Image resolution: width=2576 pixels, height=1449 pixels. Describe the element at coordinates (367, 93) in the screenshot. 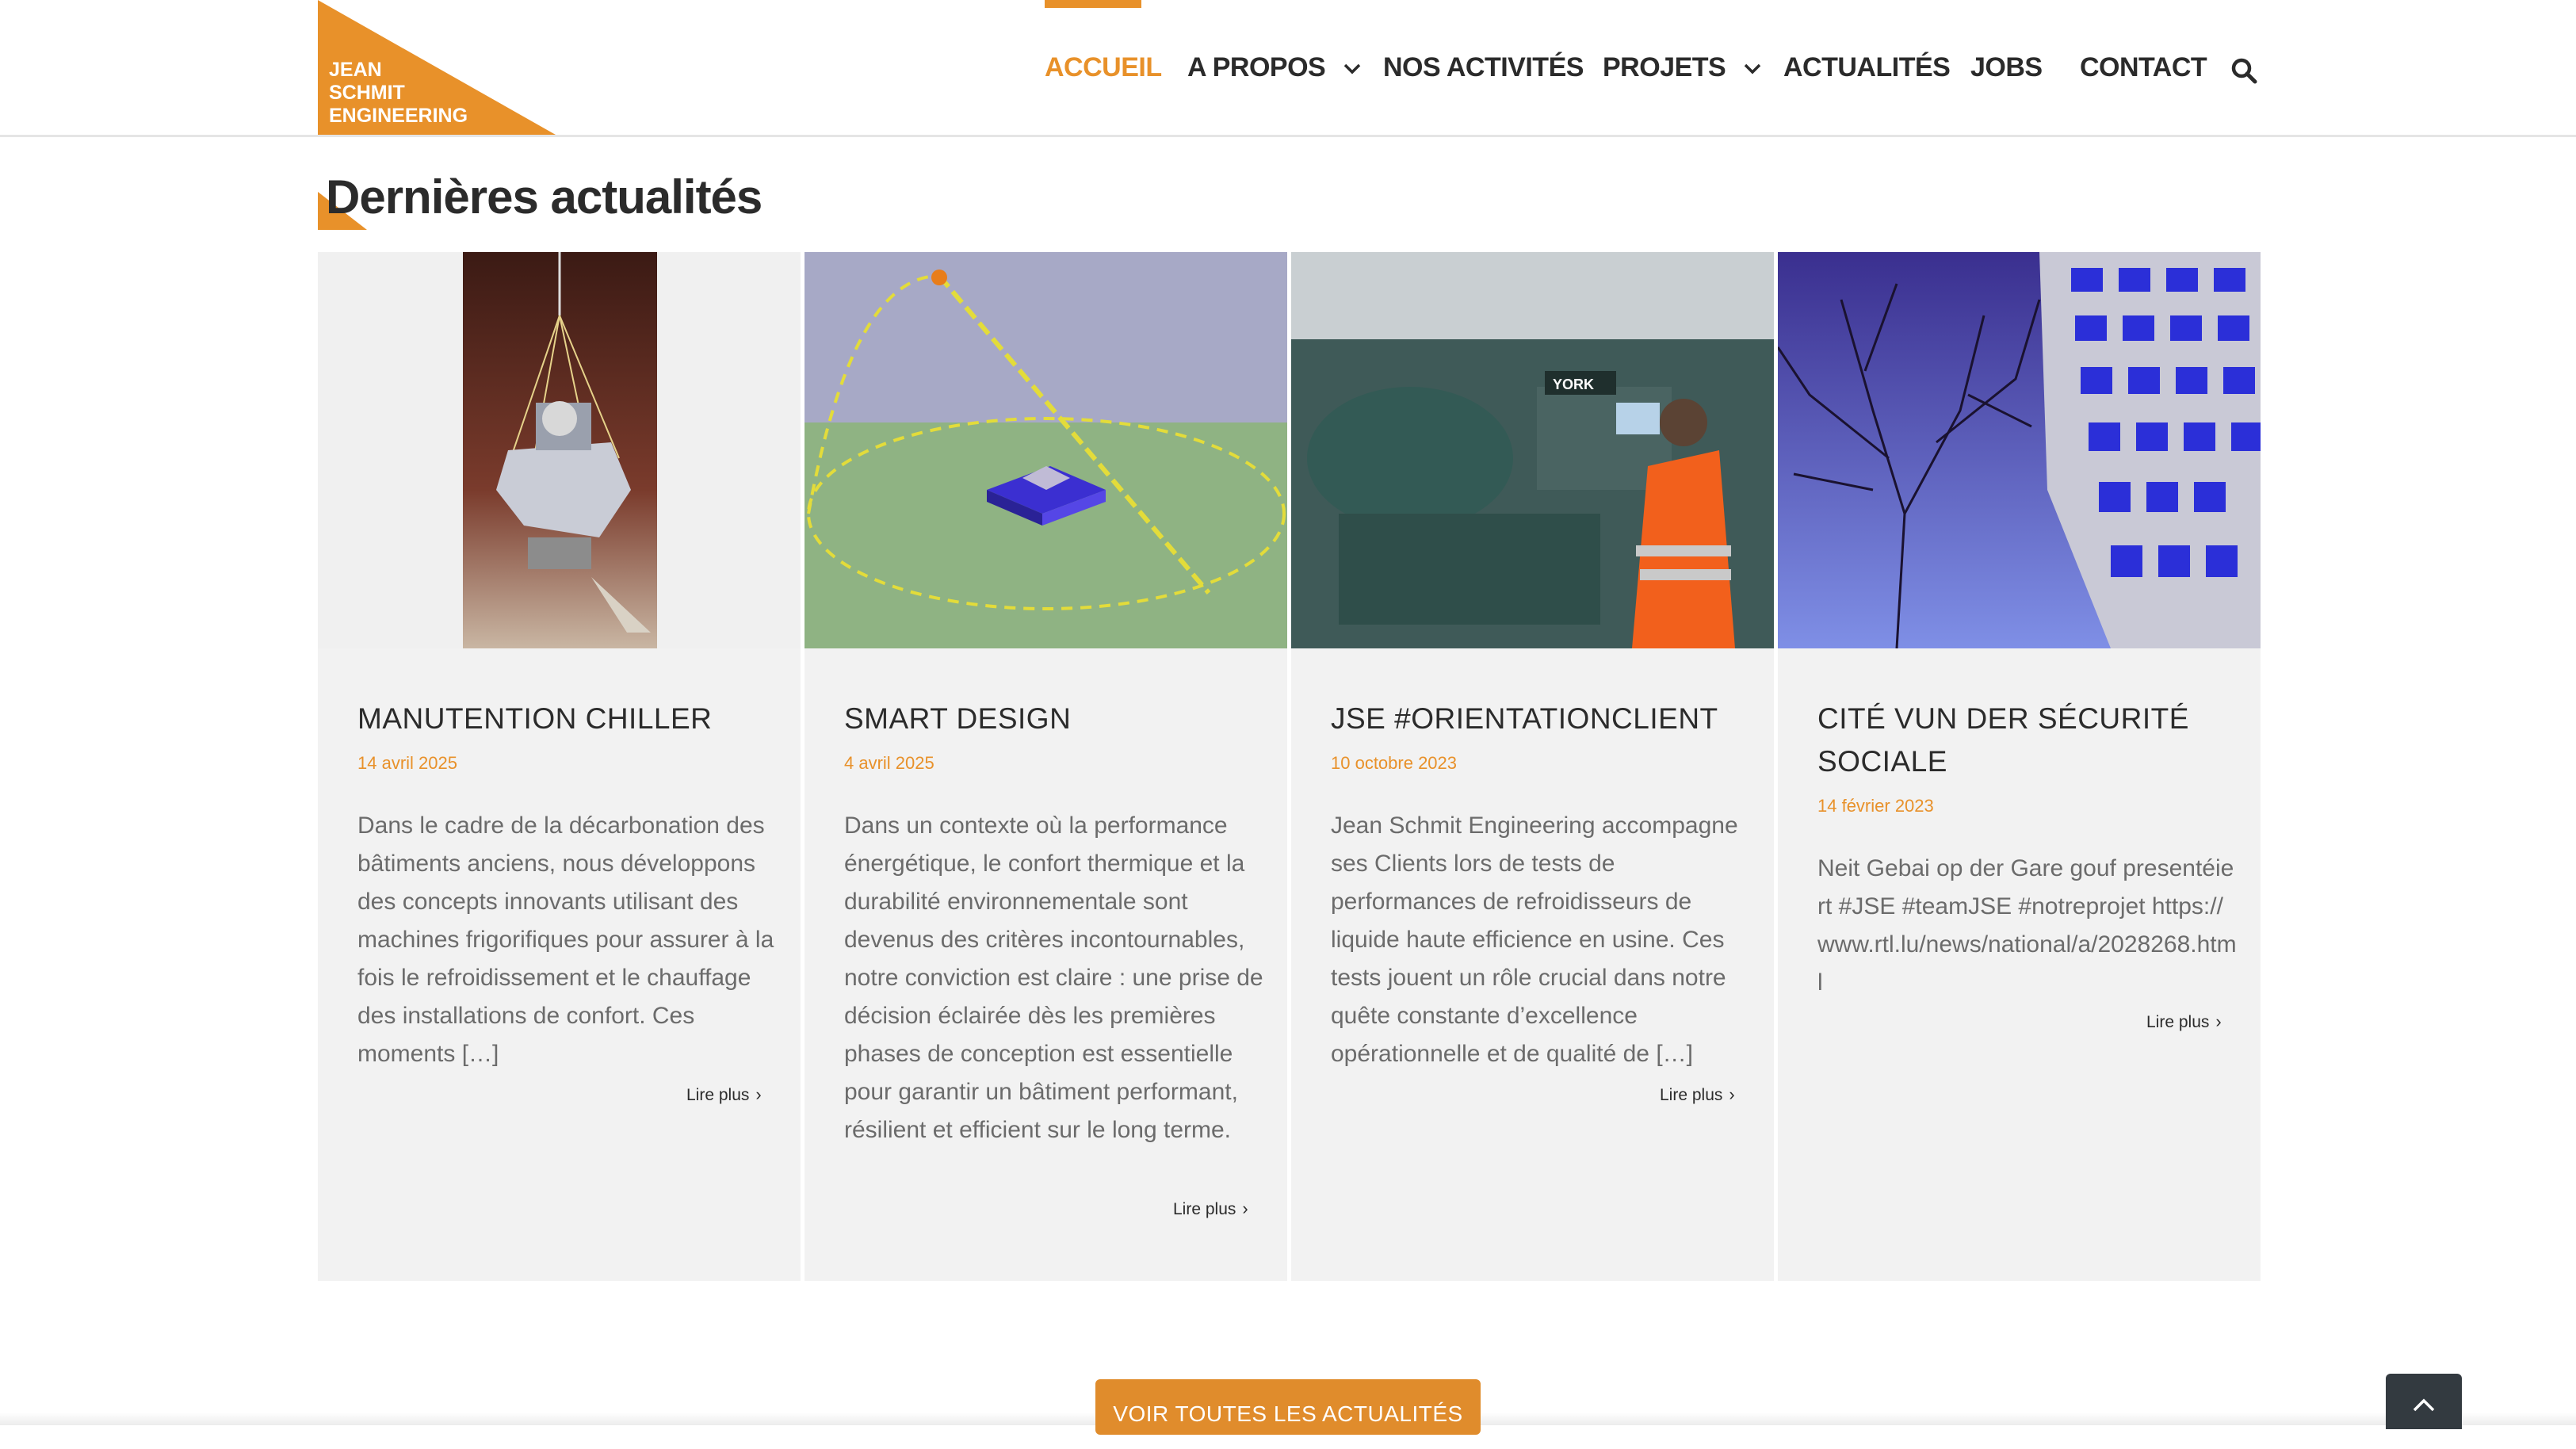

I see `logo-line-2: SCHMIT` at that location.